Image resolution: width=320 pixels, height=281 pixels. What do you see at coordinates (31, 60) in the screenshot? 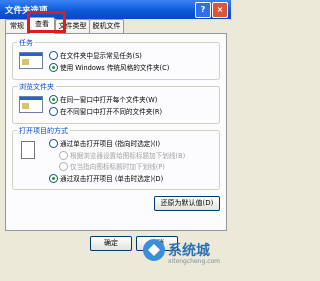
I see `tasks-folder-icon` at bounding box center [31, 60].